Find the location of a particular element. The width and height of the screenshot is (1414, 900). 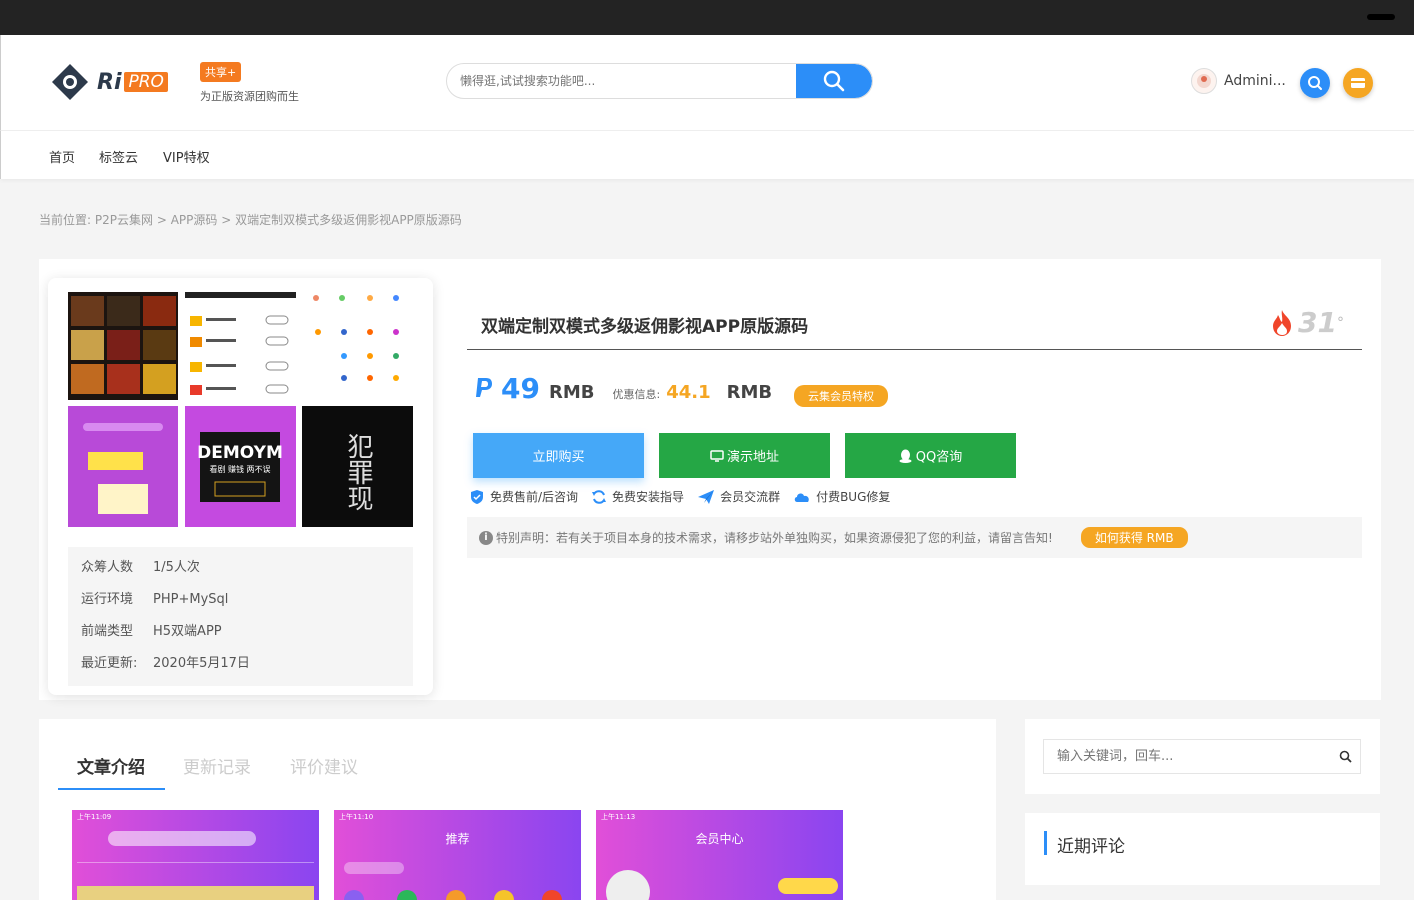

search-input is located at coordinates (622, 81).